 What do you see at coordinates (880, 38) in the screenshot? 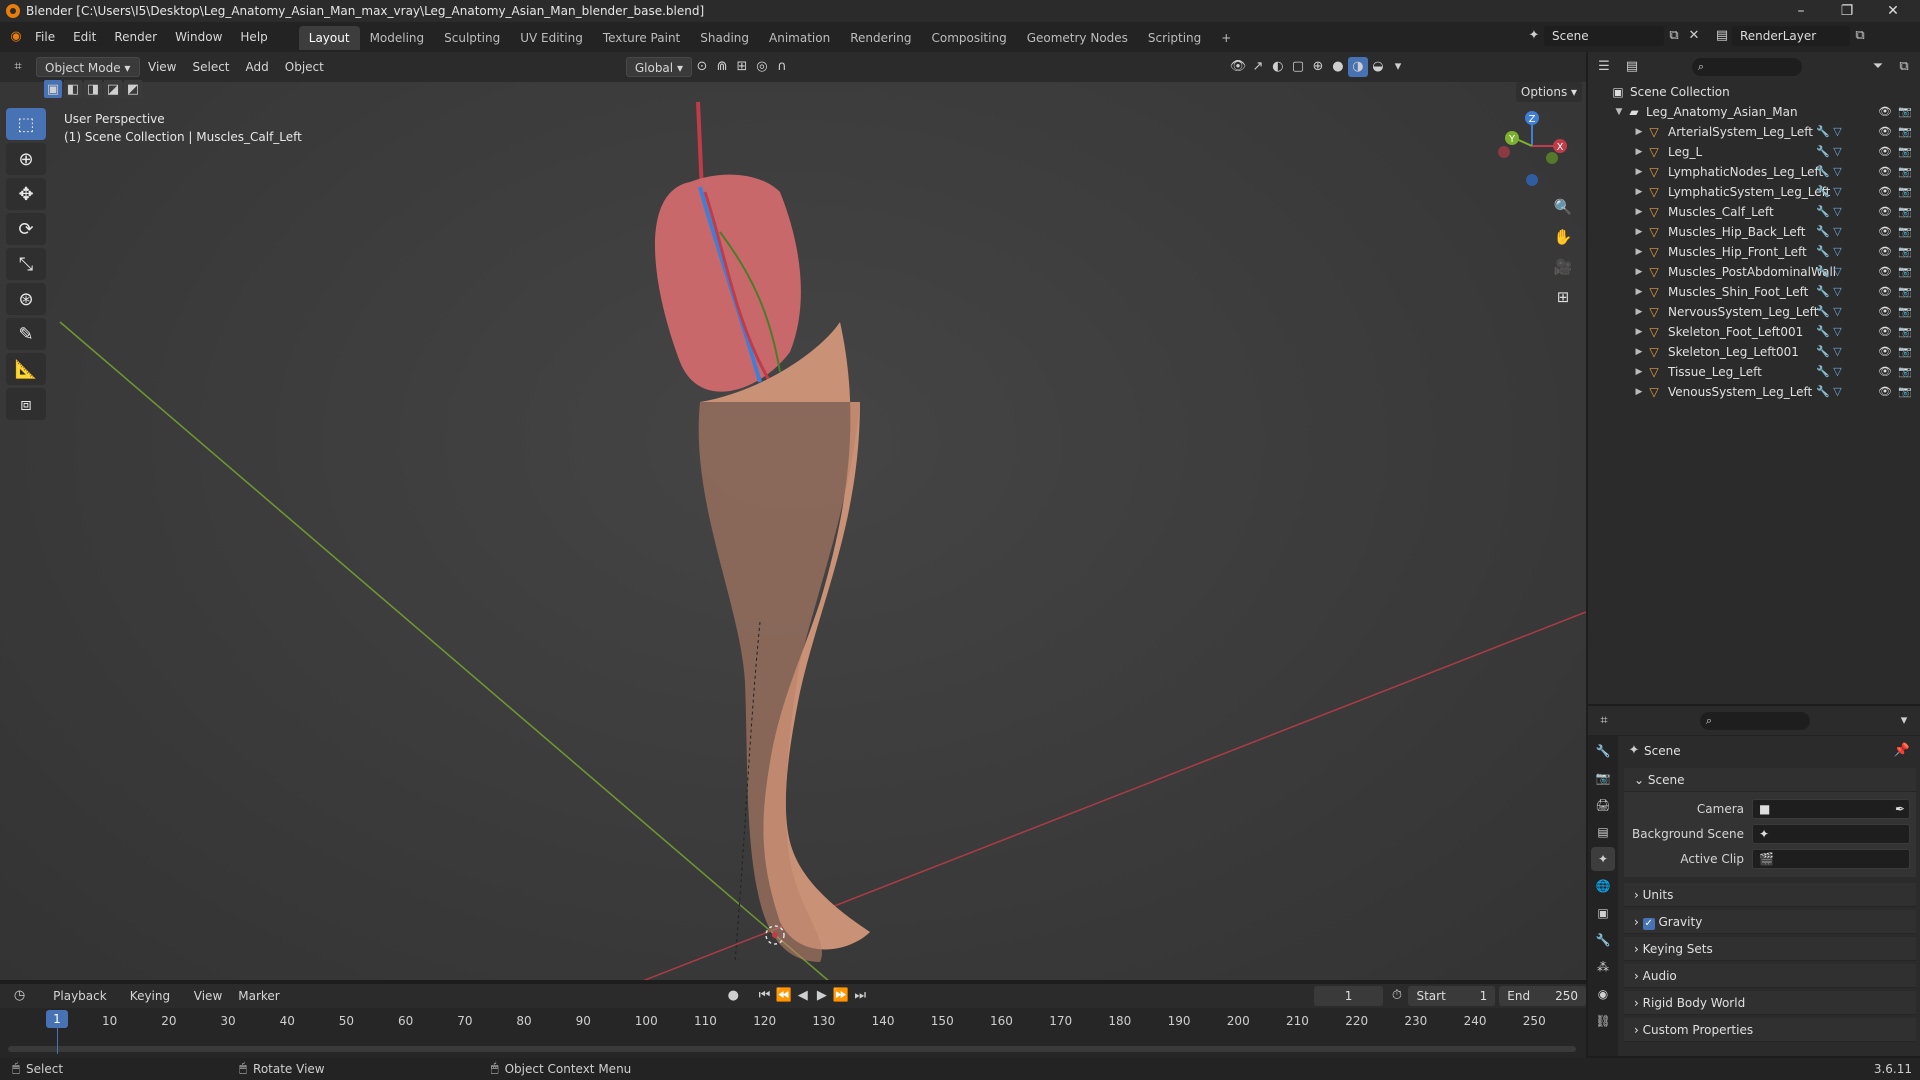
I see `tab-rendering: Rendering` at bounding box center [880, 38].